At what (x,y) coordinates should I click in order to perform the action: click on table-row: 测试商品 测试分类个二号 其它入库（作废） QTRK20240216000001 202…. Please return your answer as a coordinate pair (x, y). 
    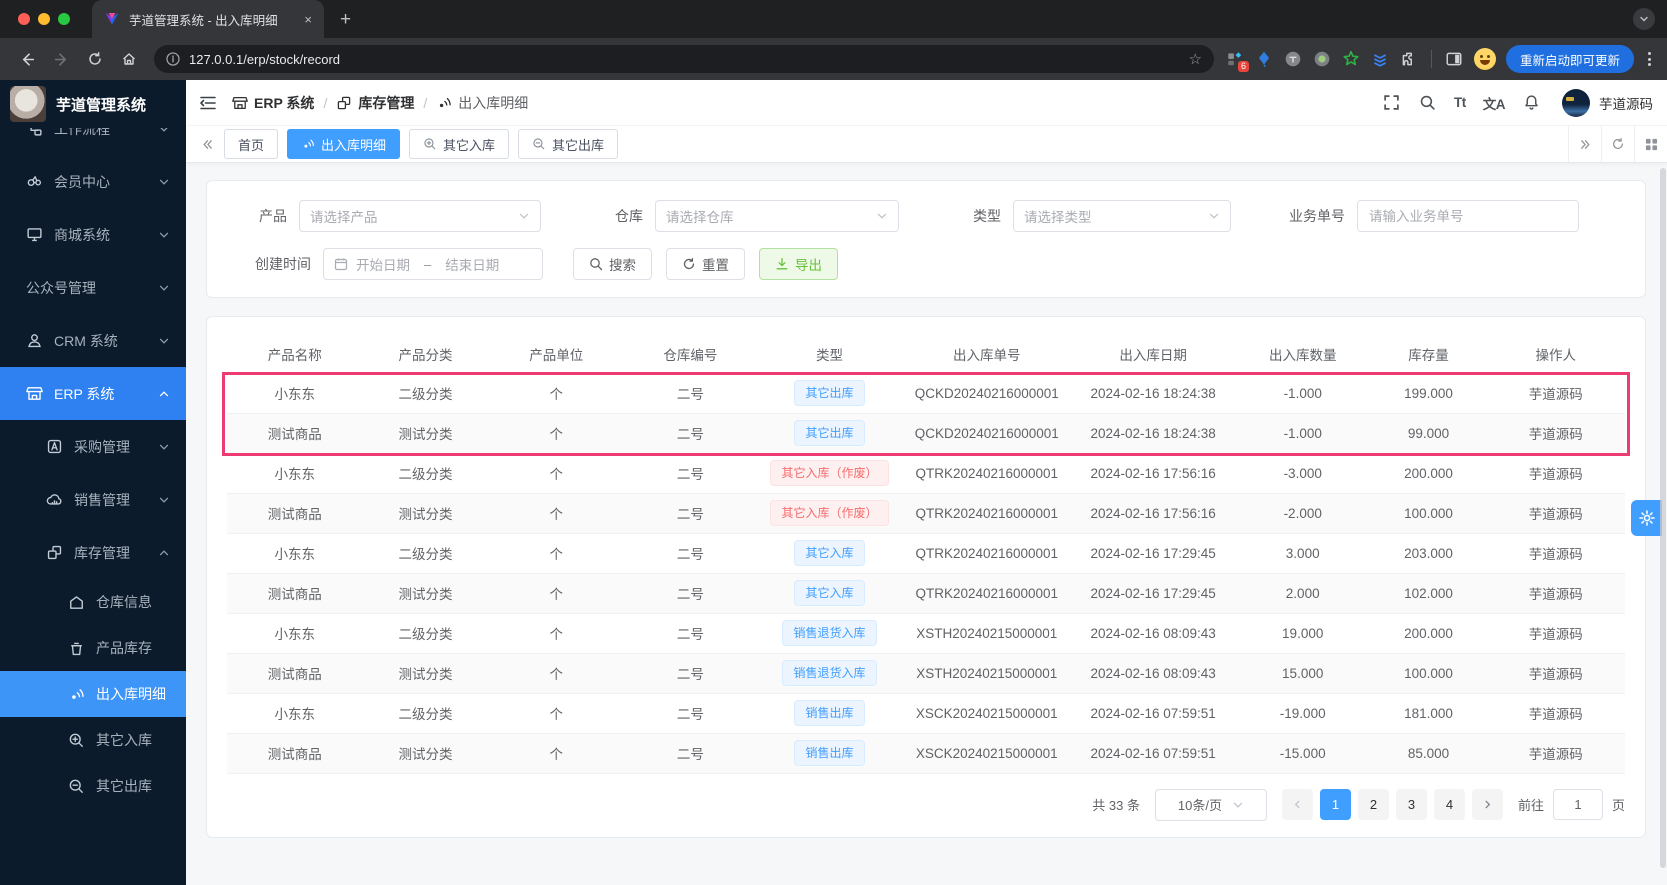
    Looking at the image, I should click on (926, 513).